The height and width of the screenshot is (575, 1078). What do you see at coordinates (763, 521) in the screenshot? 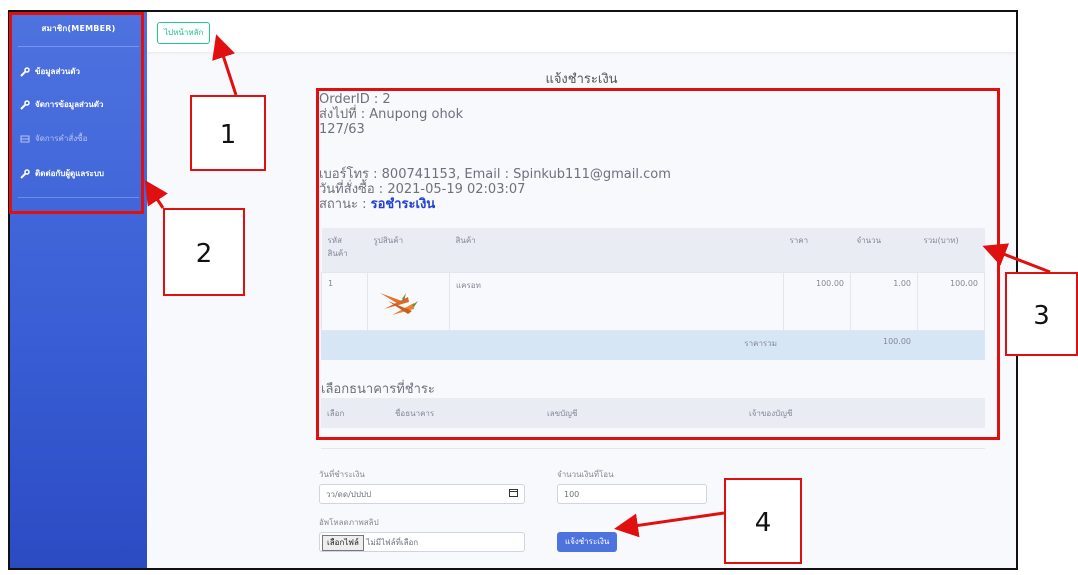
I see `annotation-label-4: 4` at bounding box center [763, 521].